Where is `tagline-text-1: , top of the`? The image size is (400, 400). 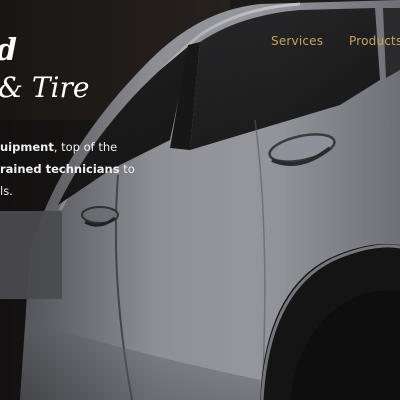 tagline-text-1: , top of the is located at coordinates (85, 147).